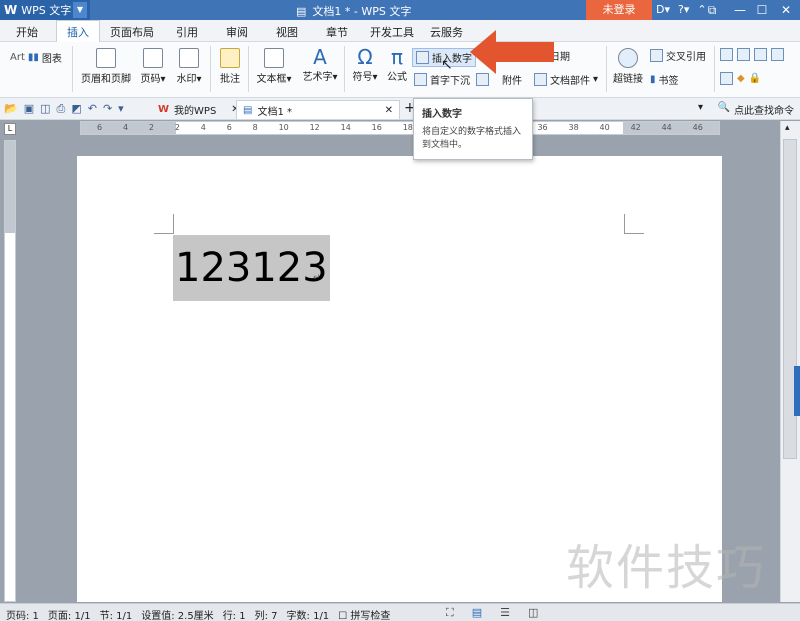  Describe the element at coordinates (450, 613) in the screenshot. I see `fullscreen-view-icon: ⛶` at that location.